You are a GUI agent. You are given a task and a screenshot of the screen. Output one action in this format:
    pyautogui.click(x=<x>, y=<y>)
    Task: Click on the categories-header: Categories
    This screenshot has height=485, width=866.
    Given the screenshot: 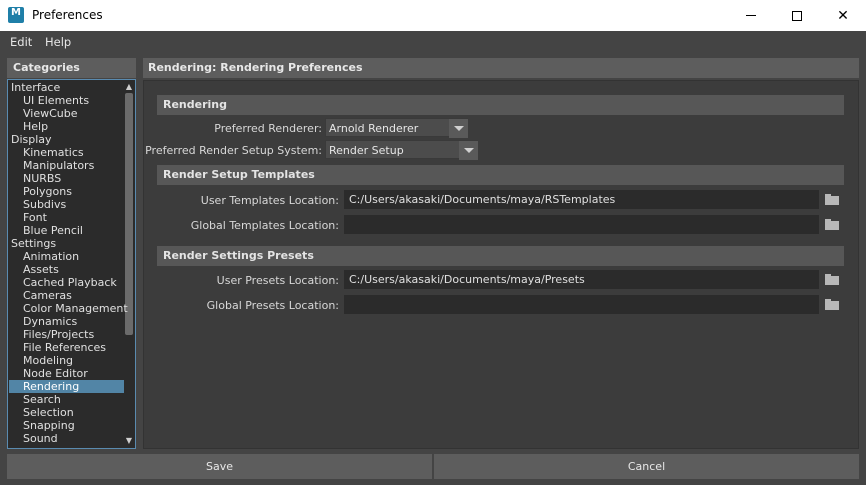 What is the action you would take?
    pyautogui.click(x=71, y=68)
    